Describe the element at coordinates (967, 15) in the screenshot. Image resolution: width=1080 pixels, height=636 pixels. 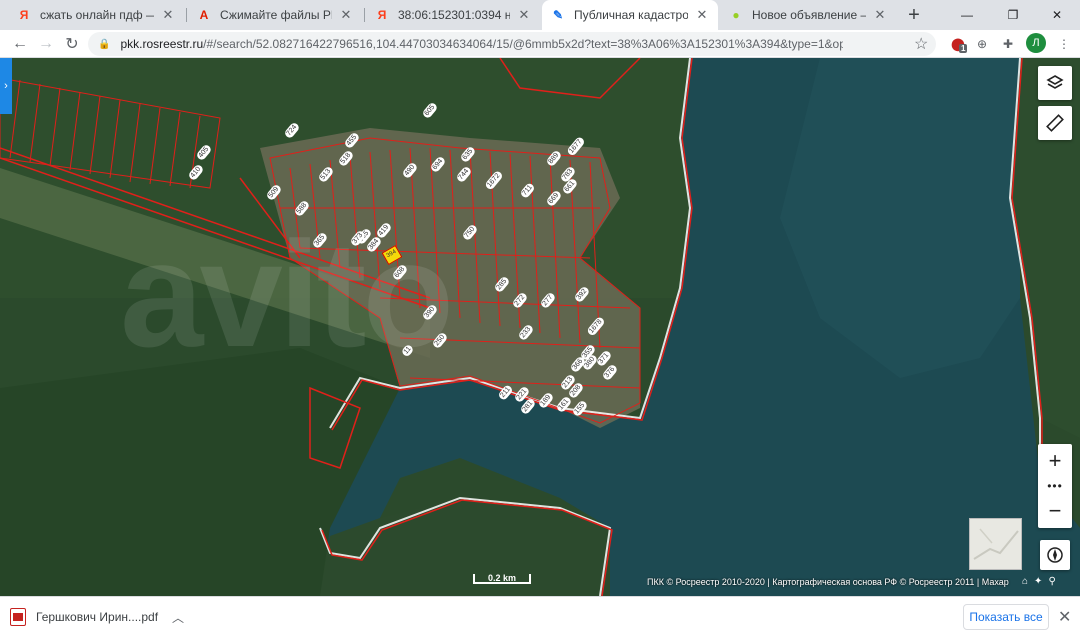
I see `minimize-button: —` at that location.